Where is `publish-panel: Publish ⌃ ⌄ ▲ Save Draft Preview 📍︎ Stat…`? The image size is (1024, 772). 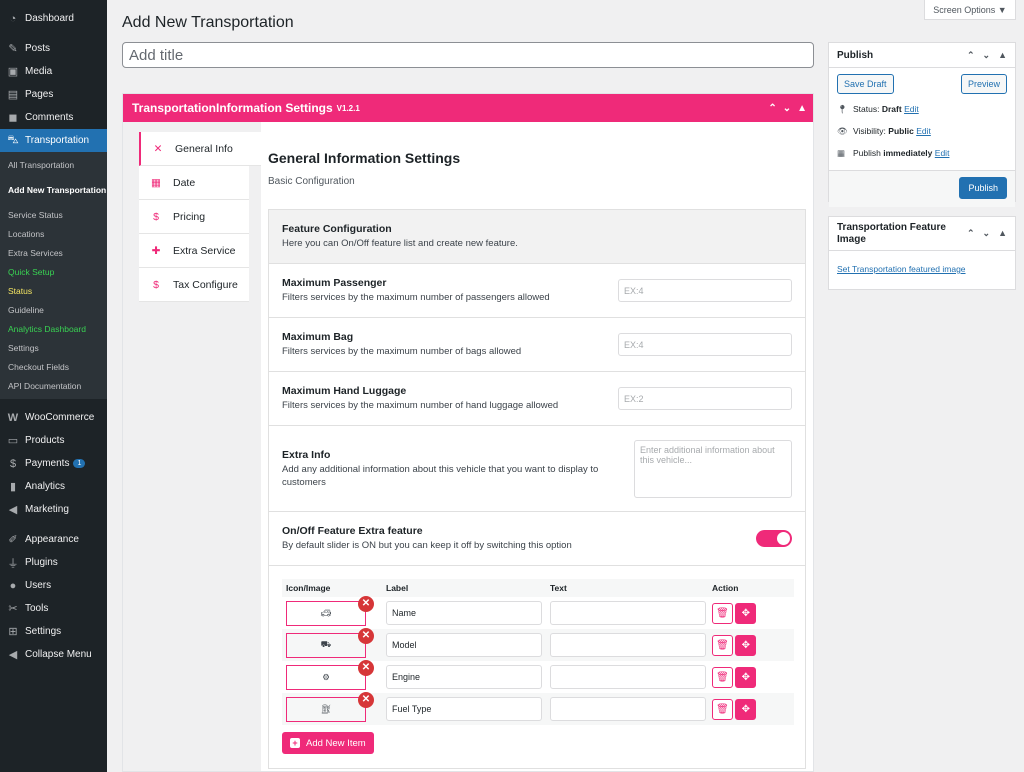 publish-panel: Publish ⌃ ⌄ ▲ Save Draft Preview 📍︎ Stat… is located at coordinates (922, 124).